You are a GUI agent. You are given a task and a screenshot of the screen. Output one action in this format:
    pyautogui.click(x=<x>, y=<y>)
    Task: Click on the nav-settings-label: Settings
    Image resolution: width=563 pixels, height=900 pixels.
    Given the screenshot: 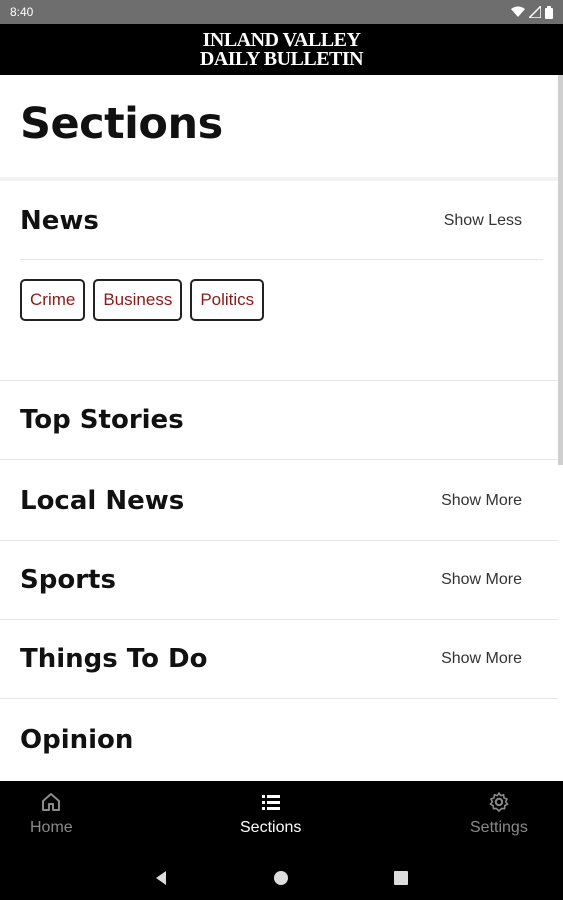 What is the action you would take?
    pyautogui.click(x=499, y=827)
    